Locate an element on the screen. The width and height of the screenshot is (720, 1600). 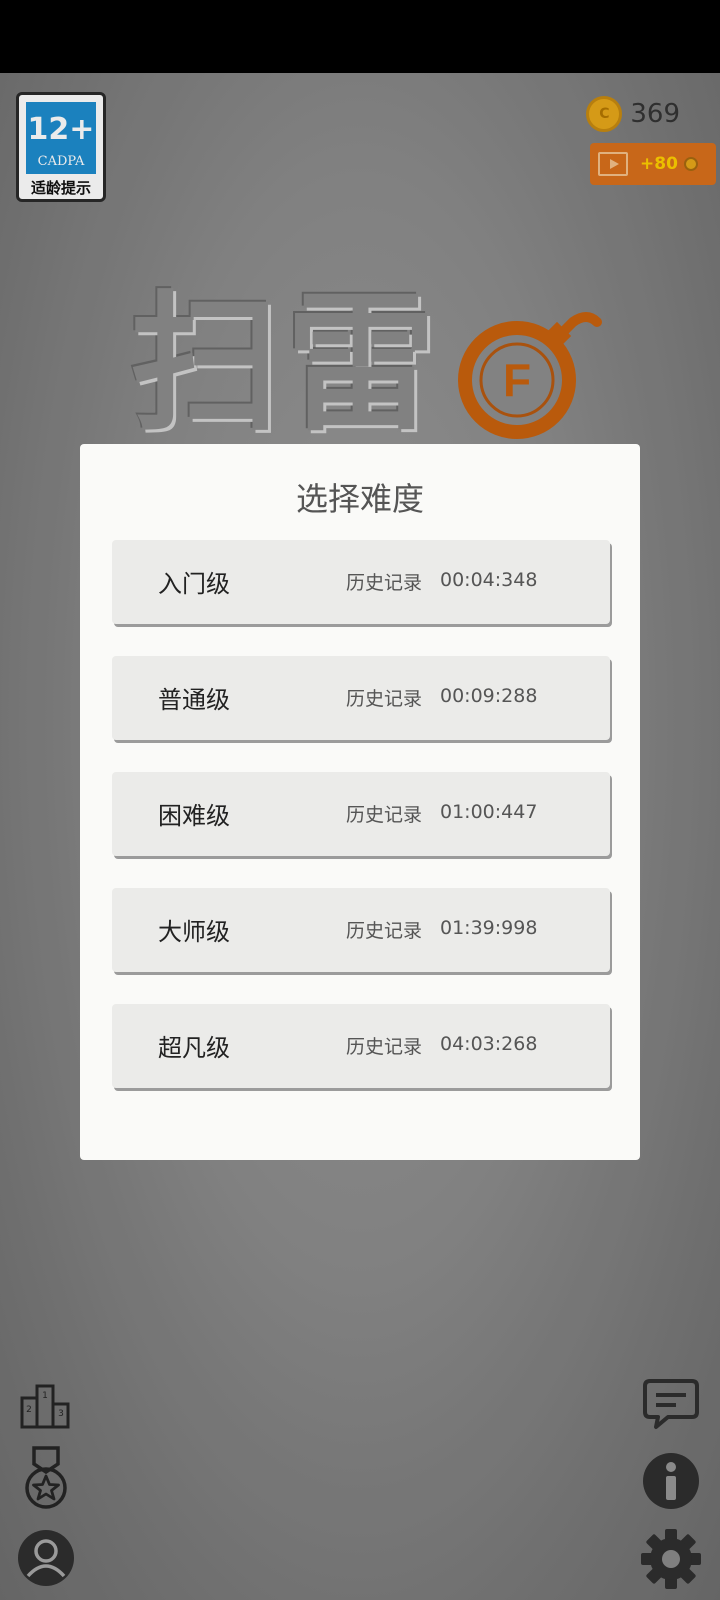
level-button-normal: 普通级 历史记录 00:09:288 is located at coordinates (361, 698).